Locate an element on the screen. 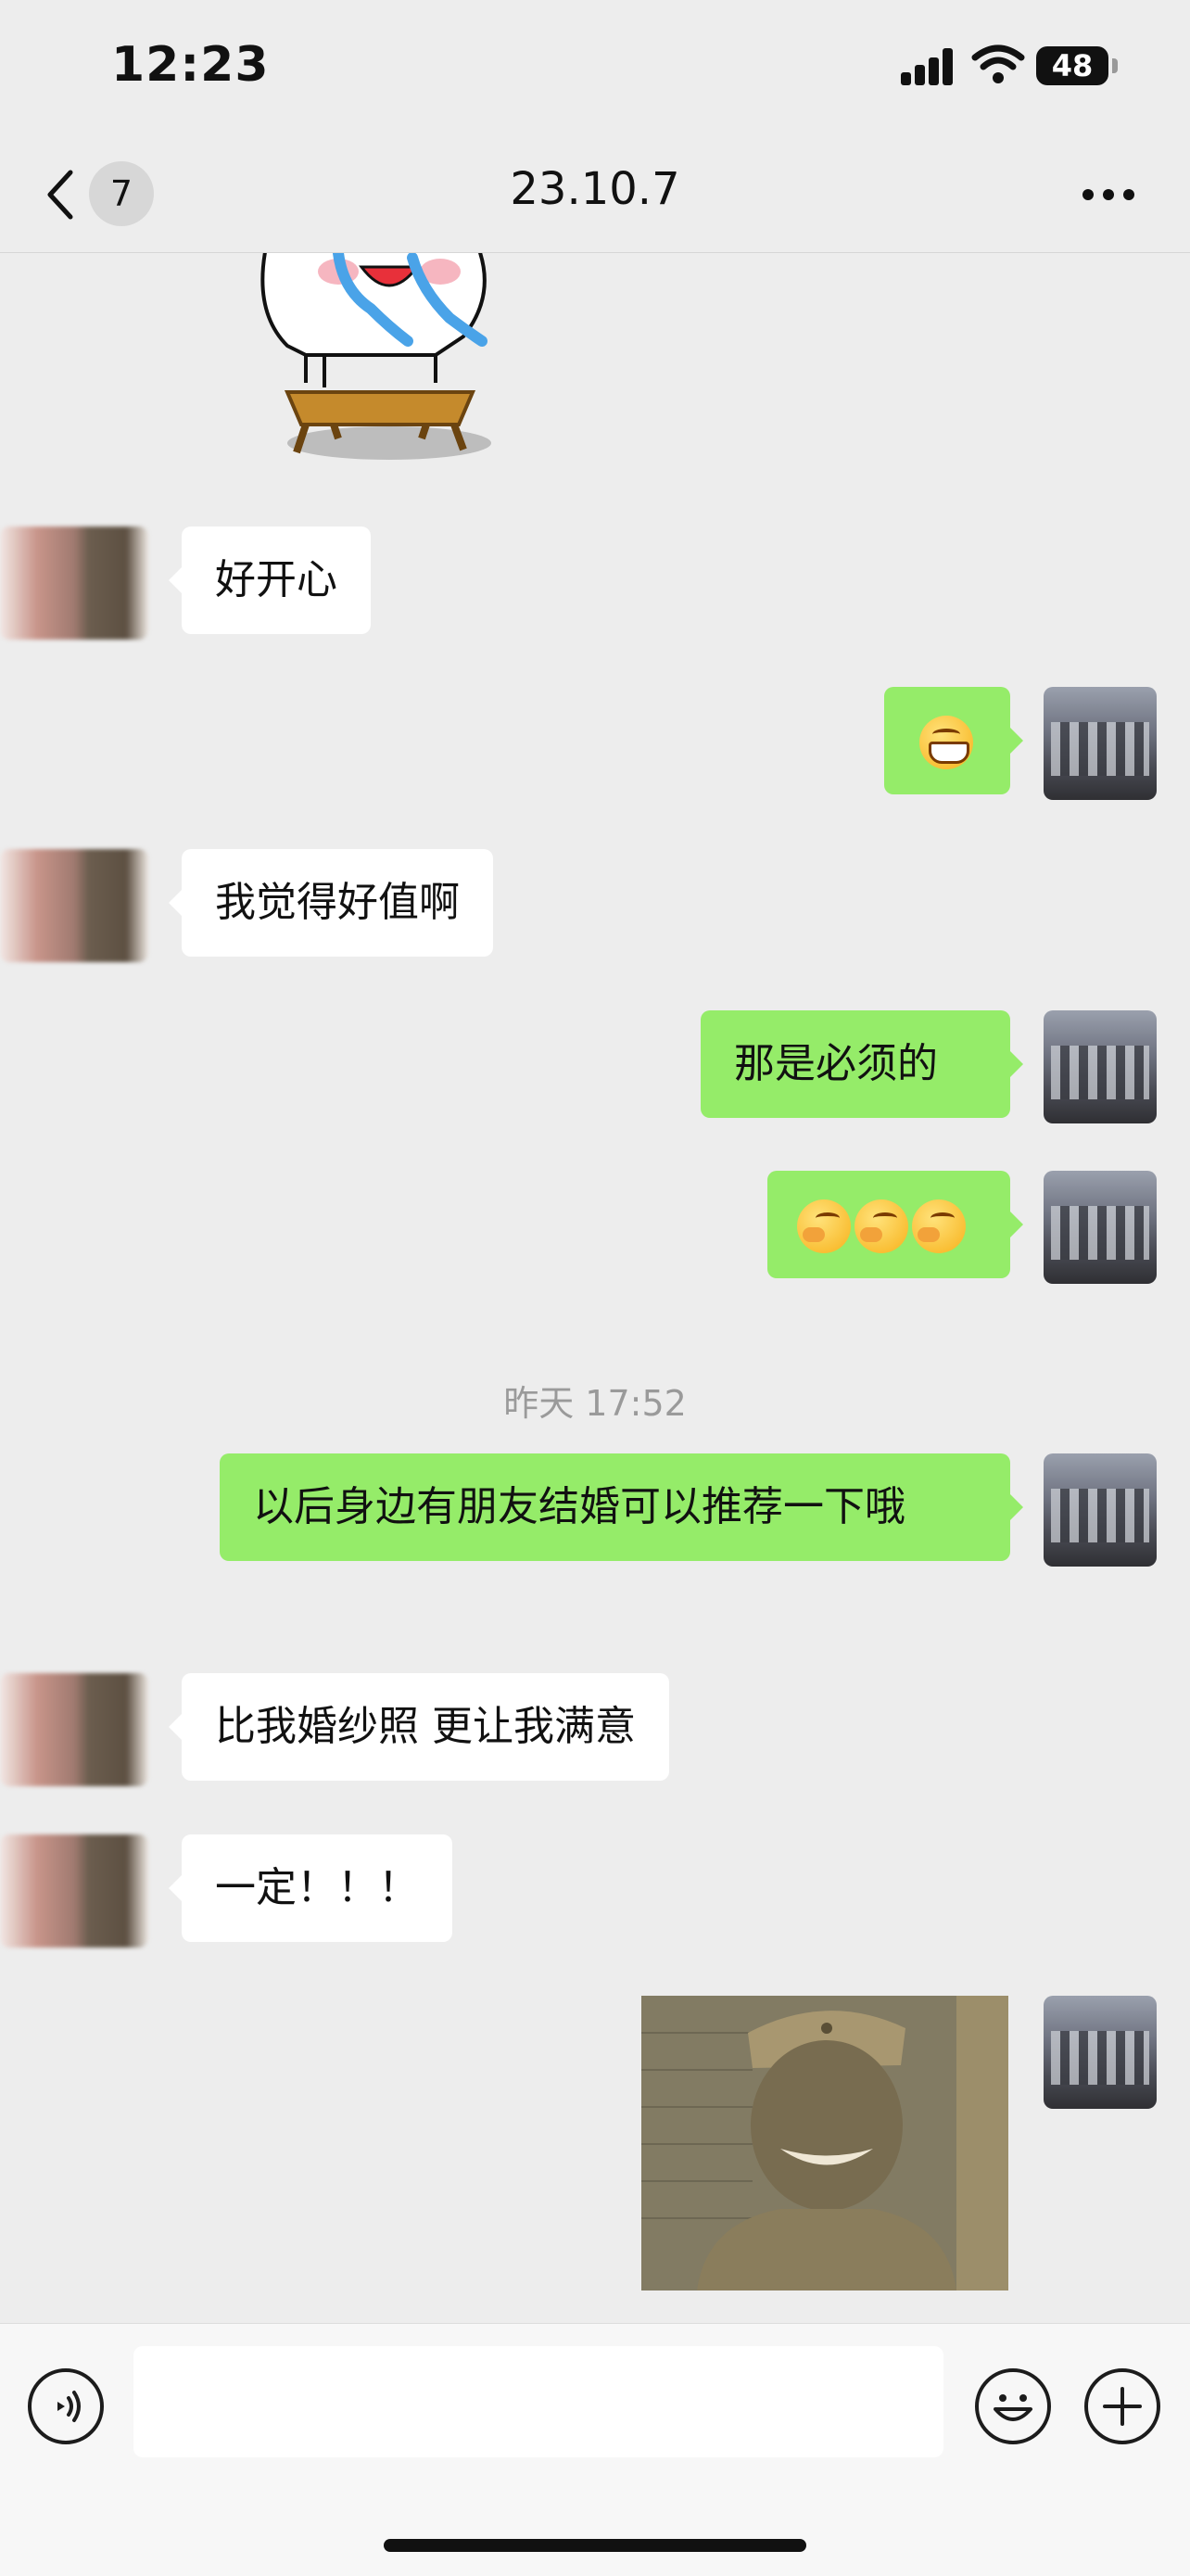 This screenshot has height=2576, width=1190. message-bubble-received: 比我婚纱照 更让我满意 is located at coordinates (419, 1727).